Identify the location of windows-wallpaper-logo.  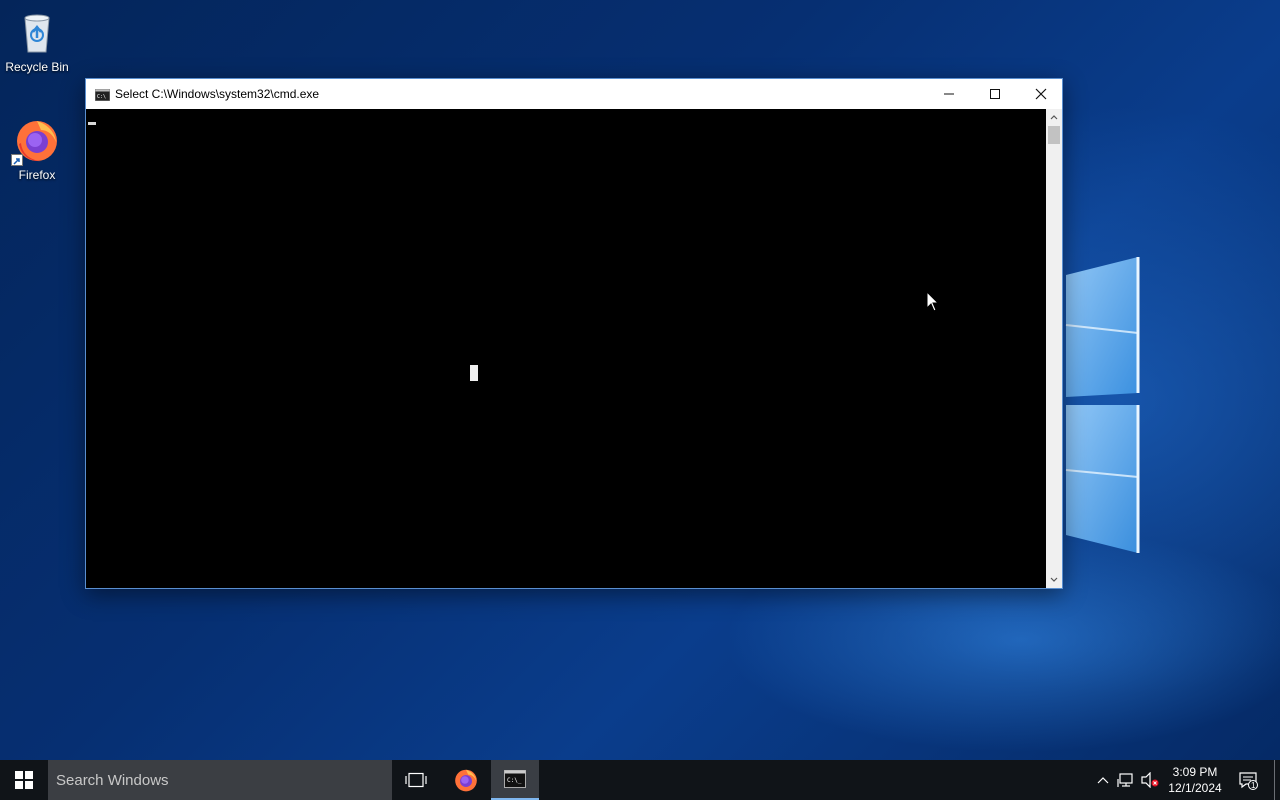
(1102, 405).